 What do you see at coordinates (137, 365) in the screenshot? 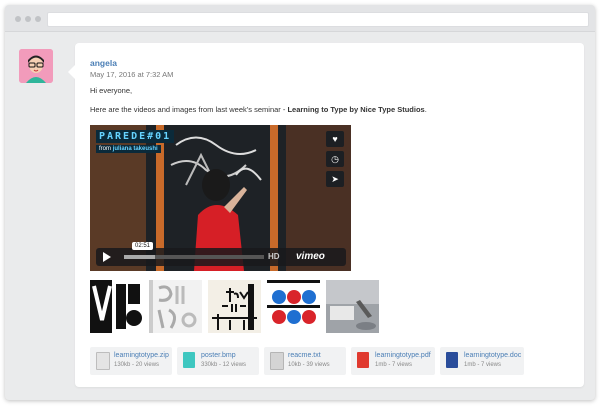
I see `attachment-meta: 130kb - 20 views` at bounding box center [137, 365].